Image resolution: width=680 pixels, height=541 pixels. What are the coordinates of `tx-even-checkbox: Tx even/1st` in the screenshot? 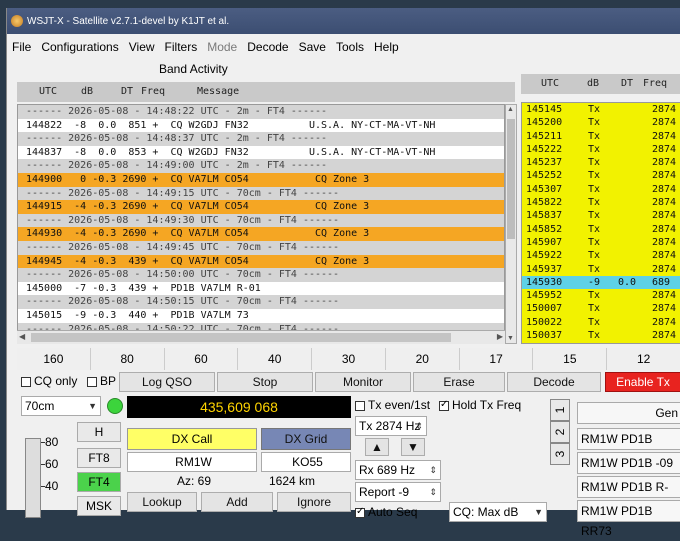 It's located at (392, 405).